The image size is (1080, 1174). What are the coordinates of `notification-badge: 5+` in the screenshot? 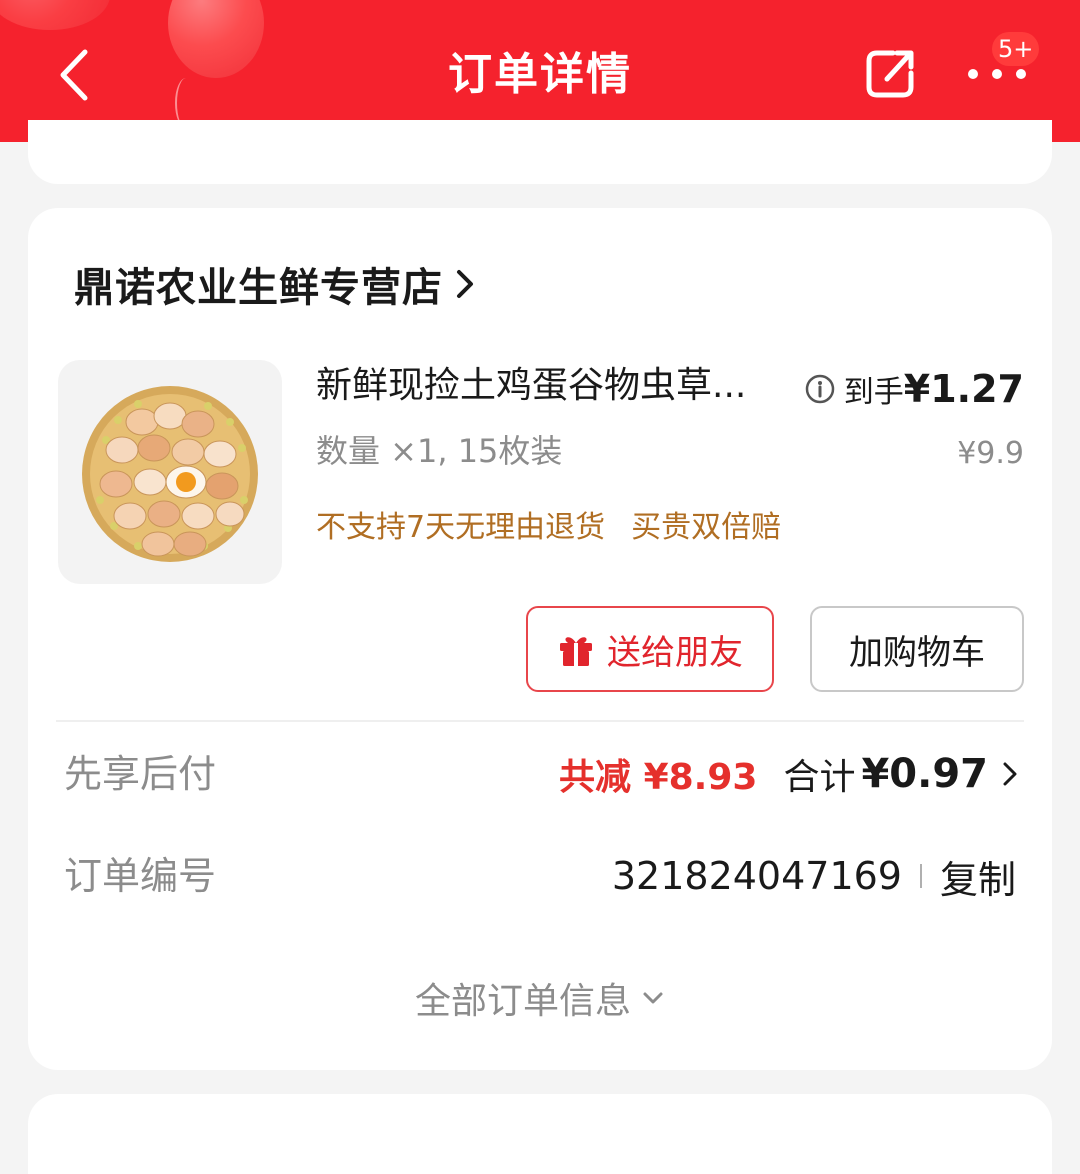 It's located at (1016, 49).